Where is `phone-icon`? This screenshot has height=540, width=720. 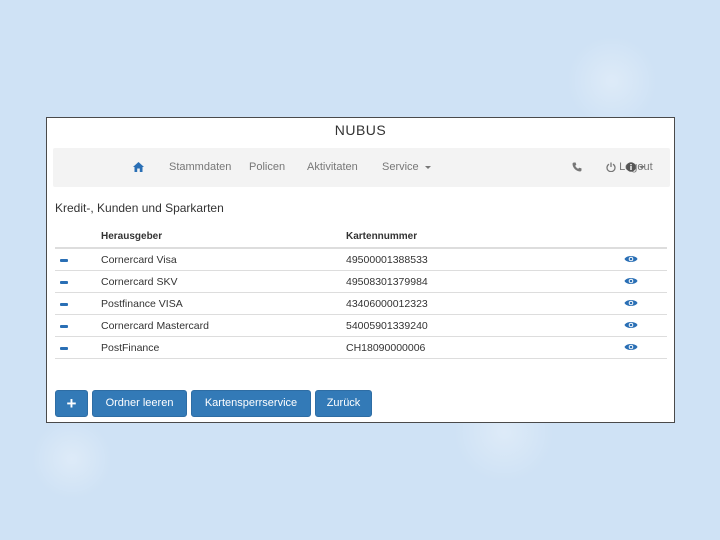 phone-icon is located at coordinates (577, 167).